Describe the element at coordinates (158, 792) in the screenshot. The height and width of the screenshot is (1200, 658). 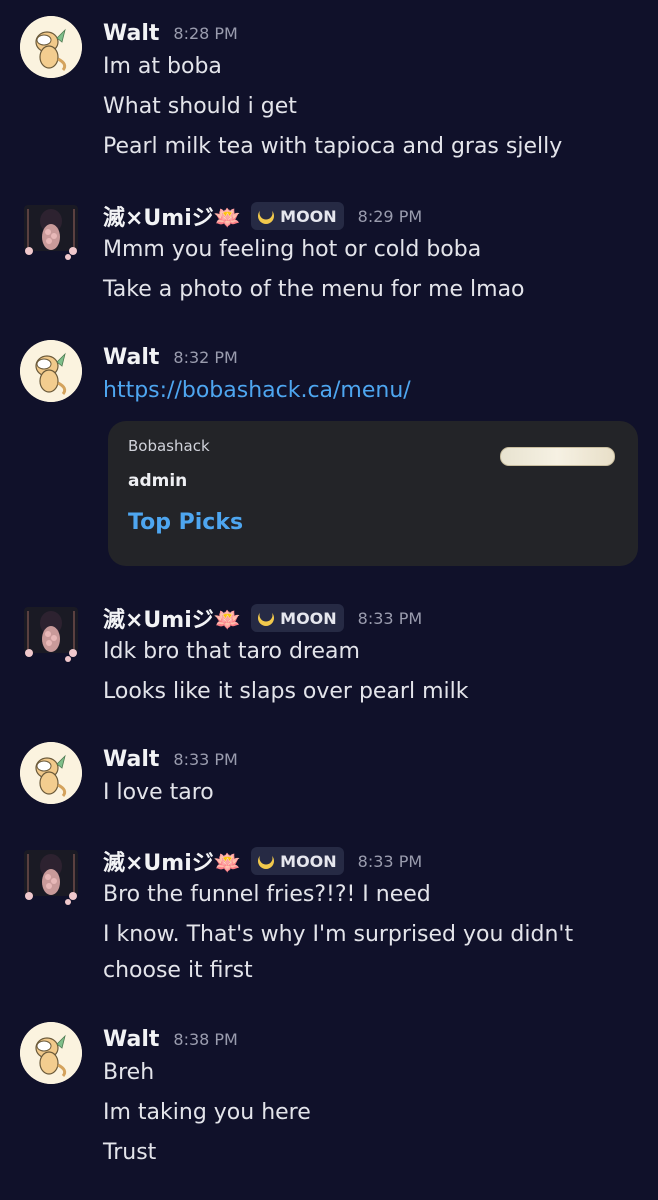
I see `message-text: I love taro` at that location.